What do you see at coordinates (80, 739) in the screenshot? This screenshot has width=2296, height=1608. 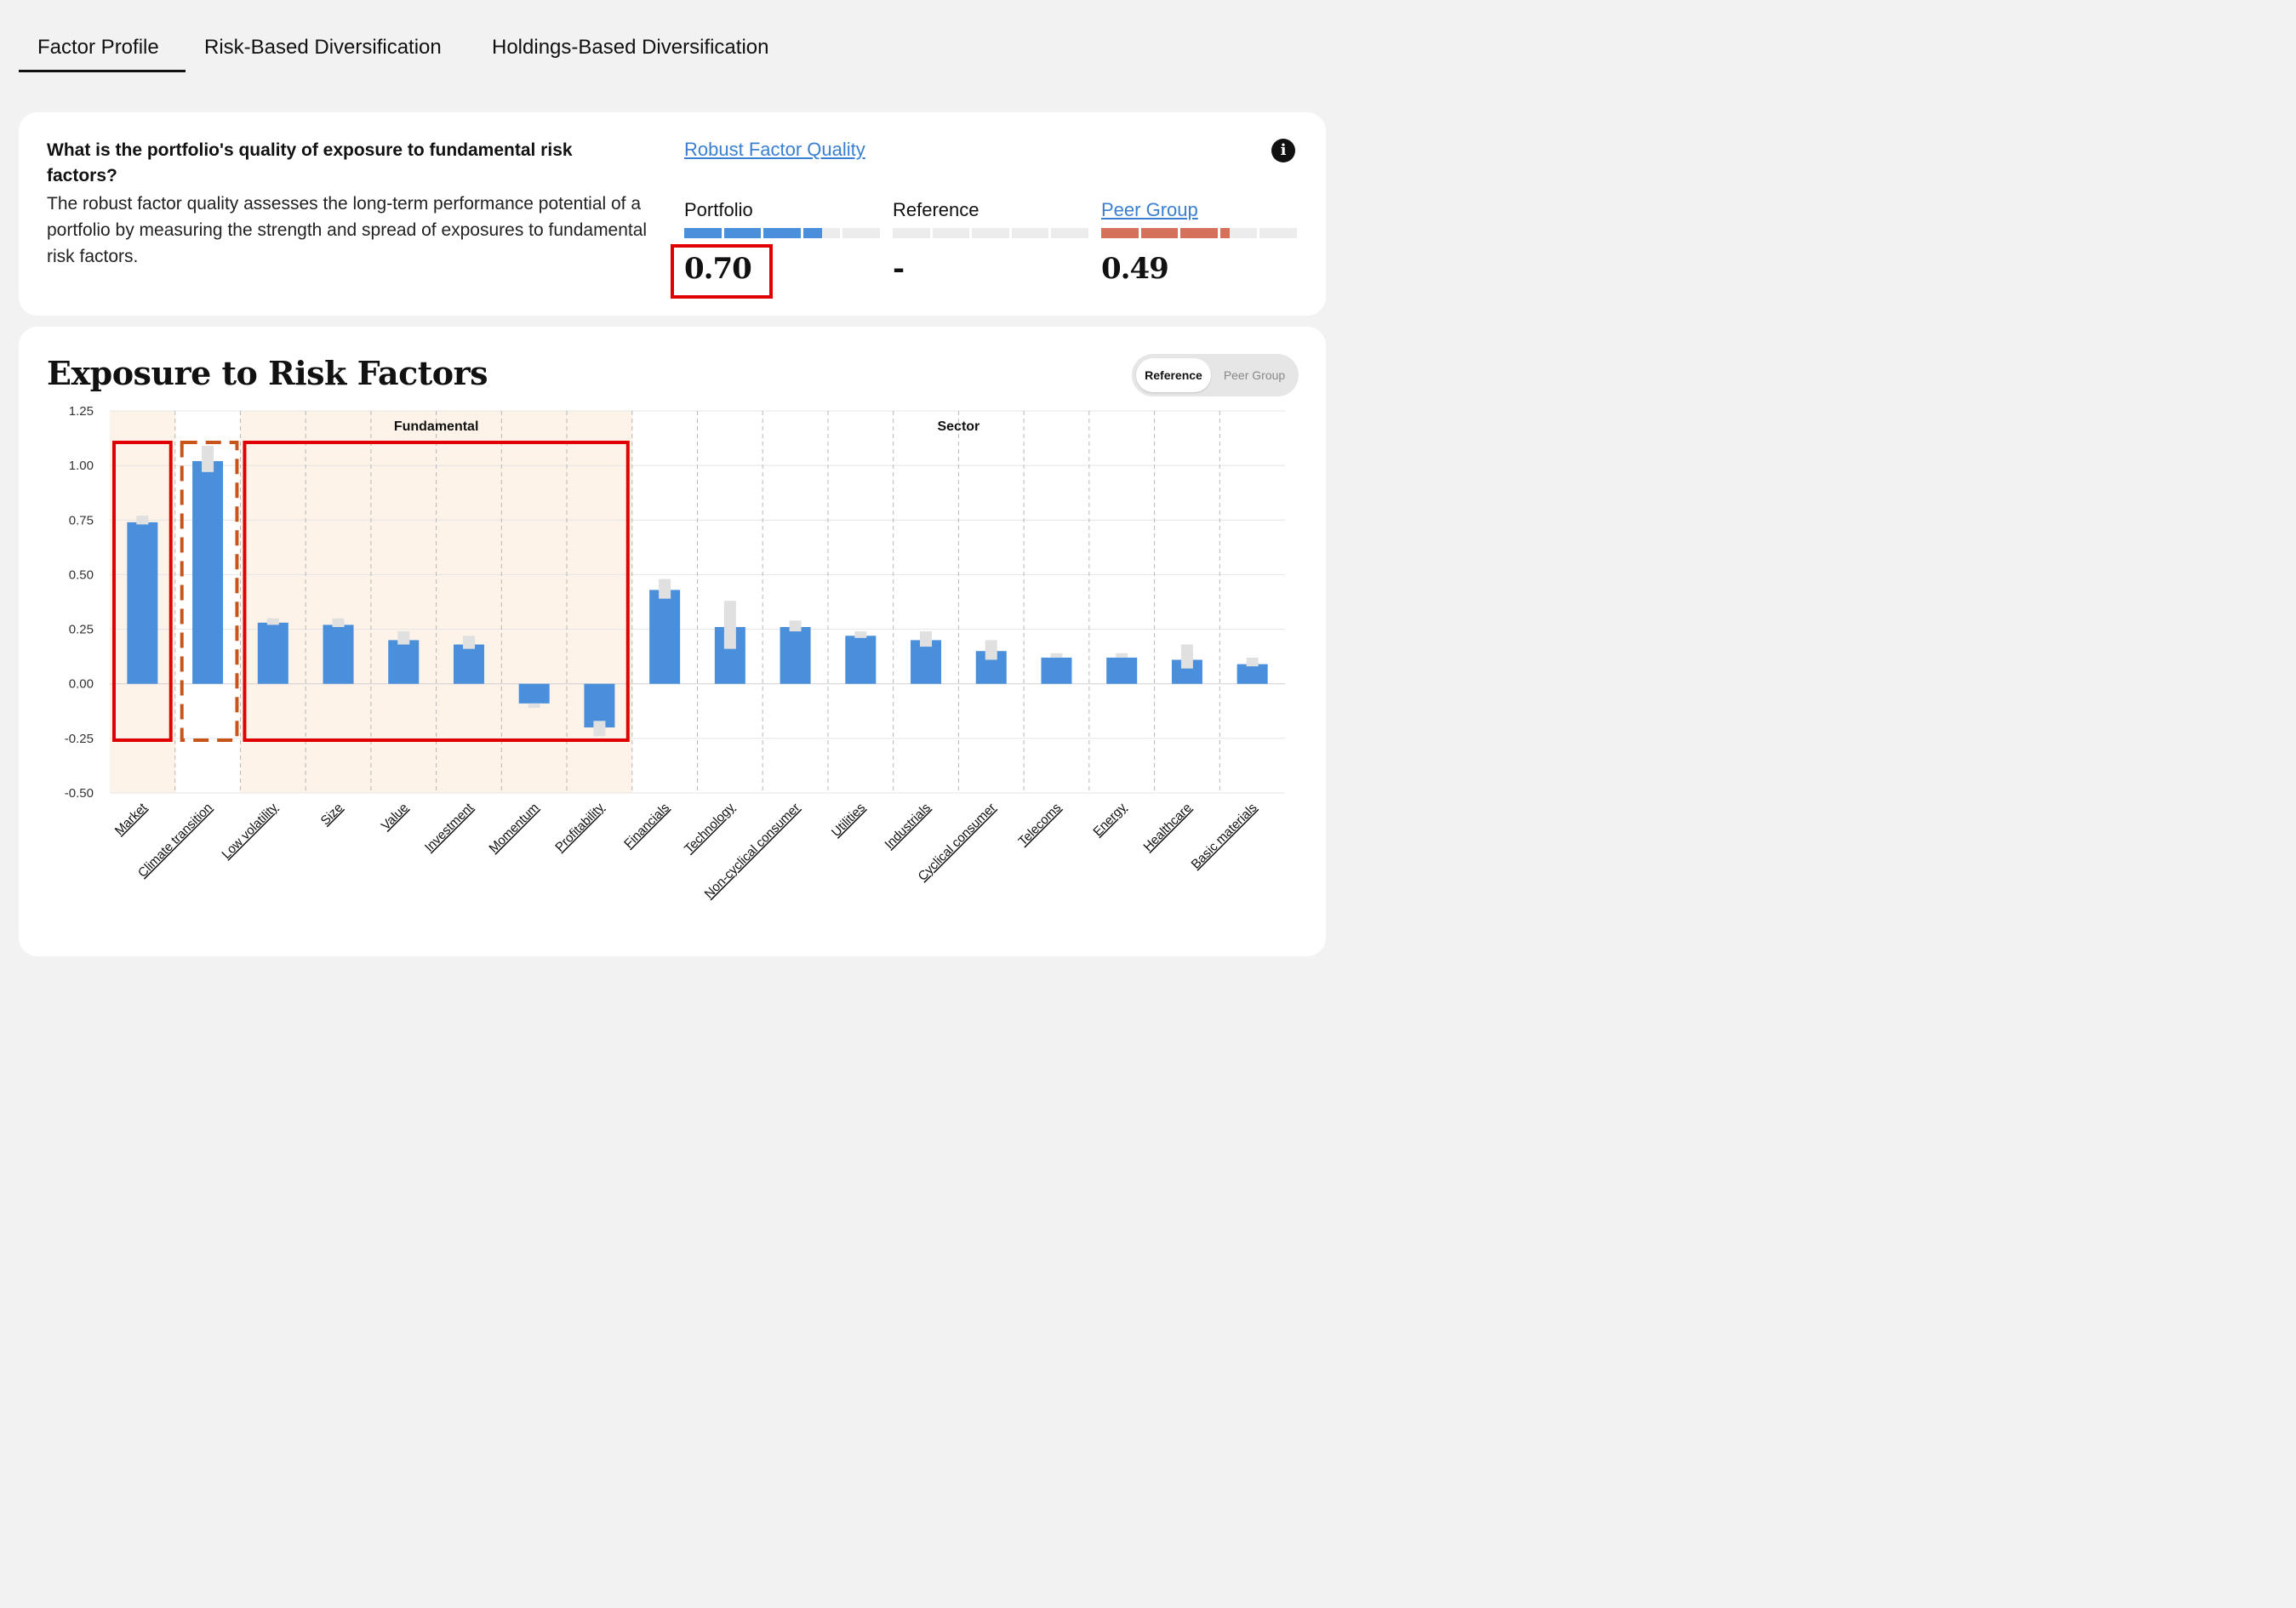 I see `y-tick-label: -0.25` at bounding box center [80, 739].